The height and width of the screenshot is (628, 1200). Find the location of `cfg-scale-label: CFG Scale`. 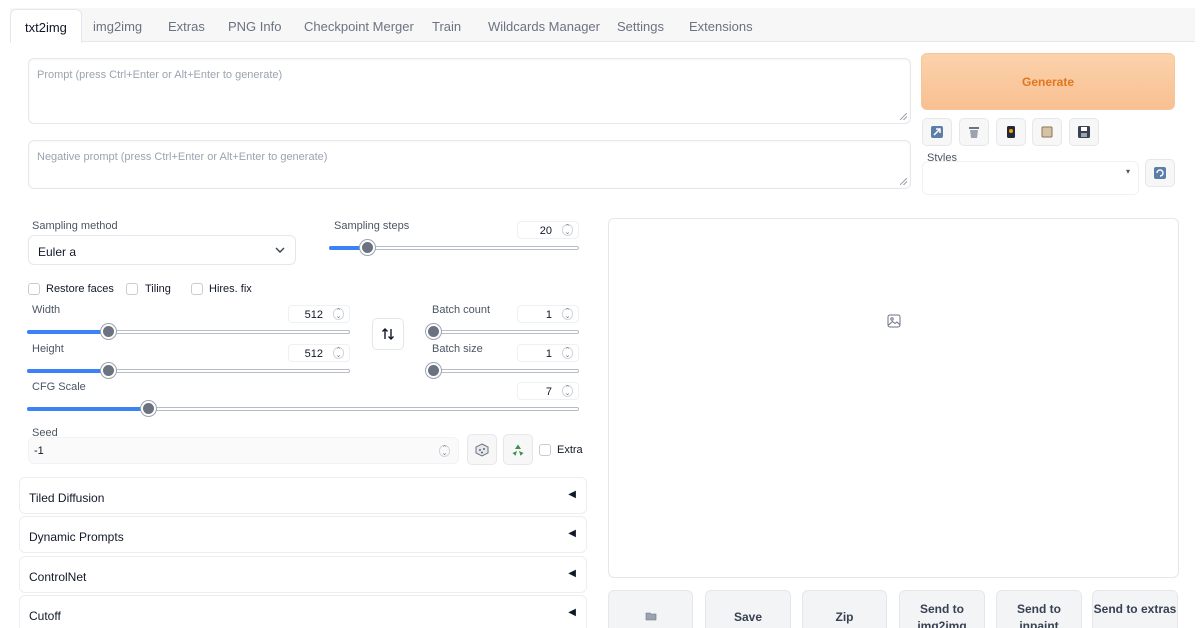

cfg-scale-label: CFG Scale is located at coordinates (59, 387).